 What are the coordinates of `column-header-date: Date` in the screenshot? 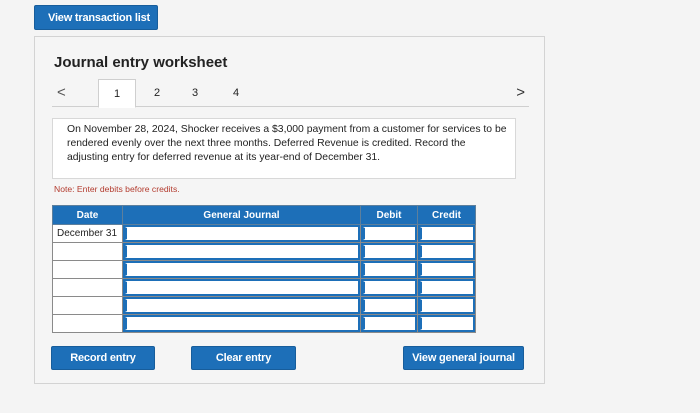 It's located at (87, 215).